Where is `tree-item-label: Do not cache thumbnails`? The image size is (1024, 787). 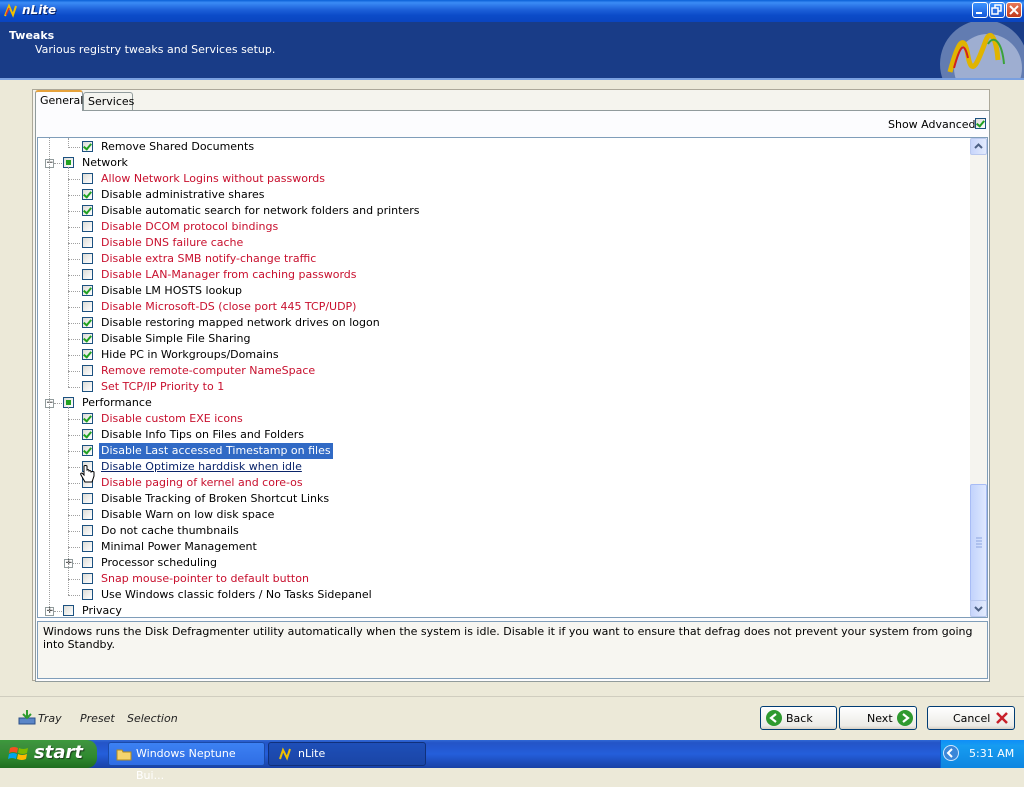 tree-item-label: Do not cache thumbnails is located at coordinates (170, 531).